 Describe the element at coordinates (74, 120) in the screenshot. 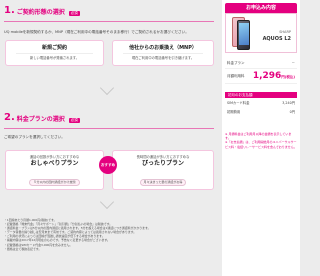

I see `section2-required-badge: 必須` at that location.